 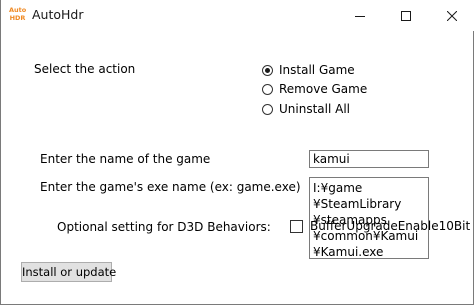 I want to click on exe-name-label: Enter the game's exe name (ex: game.exe), so click(x=170, y=187).